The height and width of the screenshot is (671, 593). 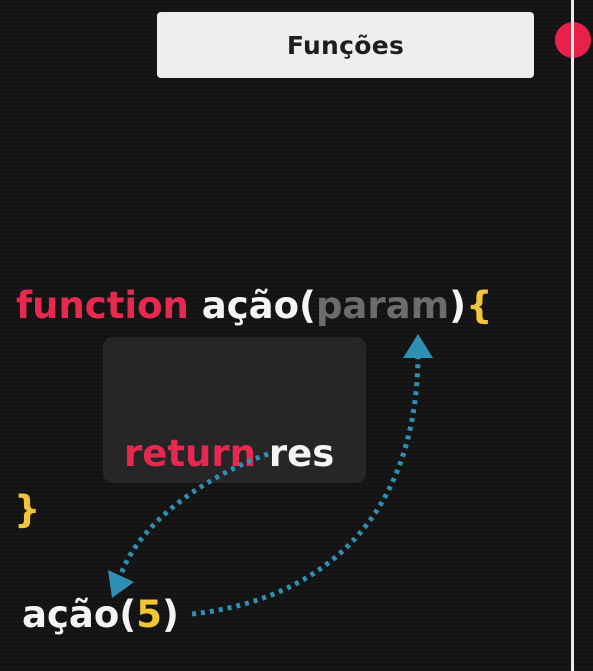 What do you see at coordinates (190, 453) in the screenshot?
I see `return-keyword: return` at bounding box center [190, 453].